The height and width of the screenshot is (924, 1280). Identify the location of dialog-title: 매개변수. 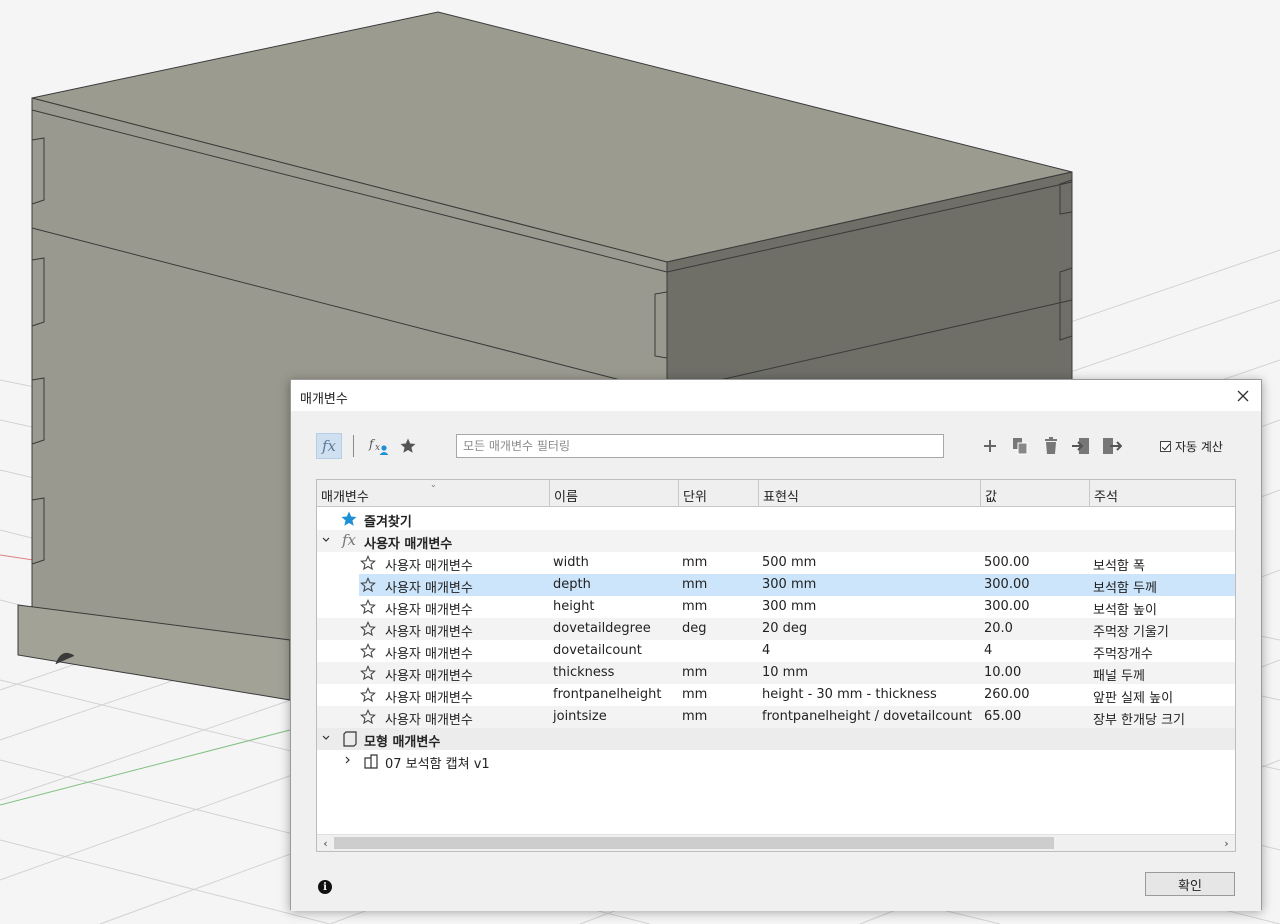
(324, 399).